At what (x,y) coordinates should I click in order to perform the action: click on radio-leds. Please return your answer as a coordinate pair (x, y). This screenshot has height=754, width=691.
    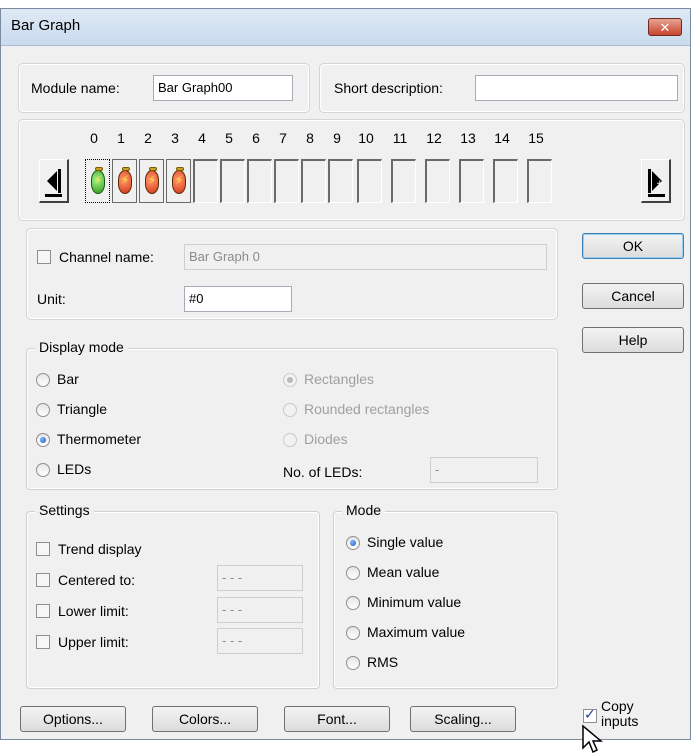
    Looking at the image, I should click on (43, 470).